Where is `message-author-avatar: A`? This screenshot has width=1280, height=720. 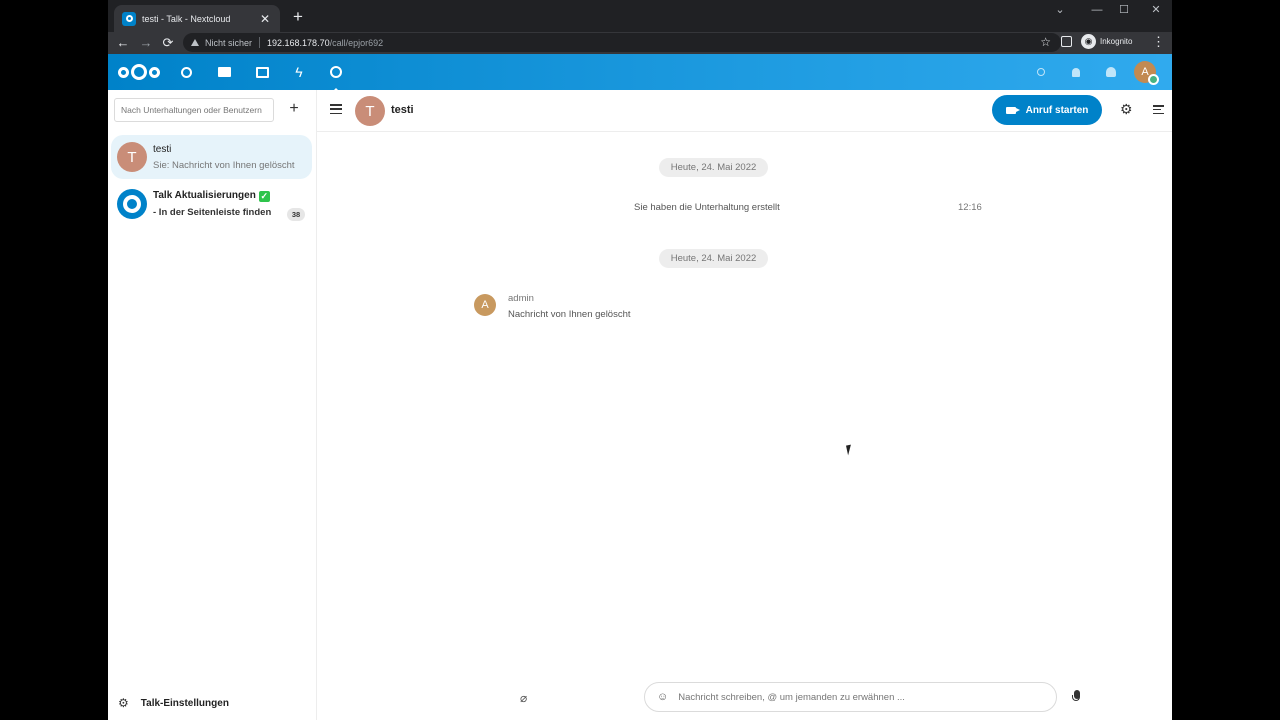 message-author-avatar: A is located at coordinates (485, 305).